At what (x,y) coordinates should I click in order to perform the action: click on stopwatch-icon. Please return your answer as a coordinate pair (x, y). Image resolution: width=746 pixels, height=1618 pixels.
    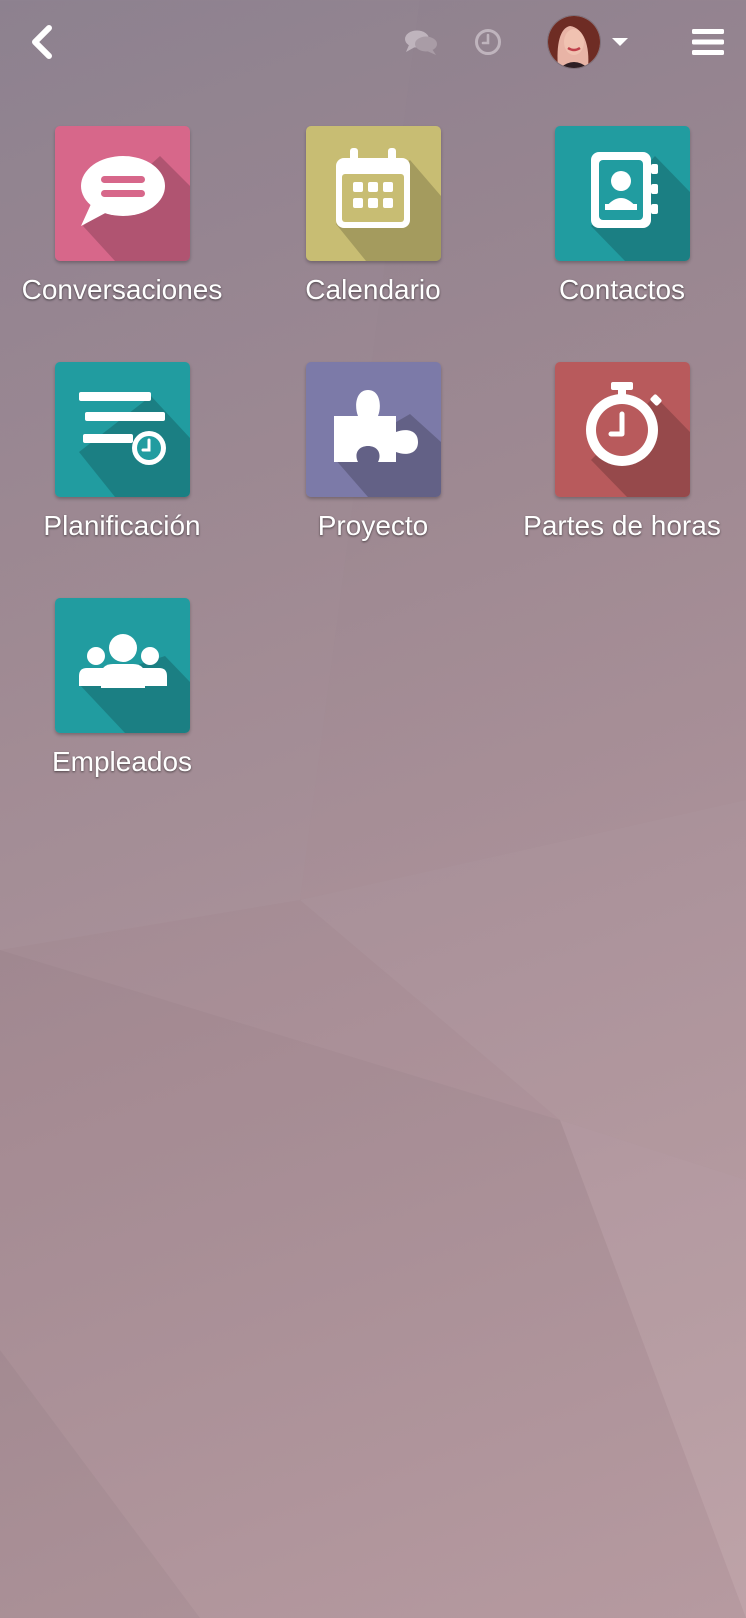
    Looking at the image, I should click on (622, 429).